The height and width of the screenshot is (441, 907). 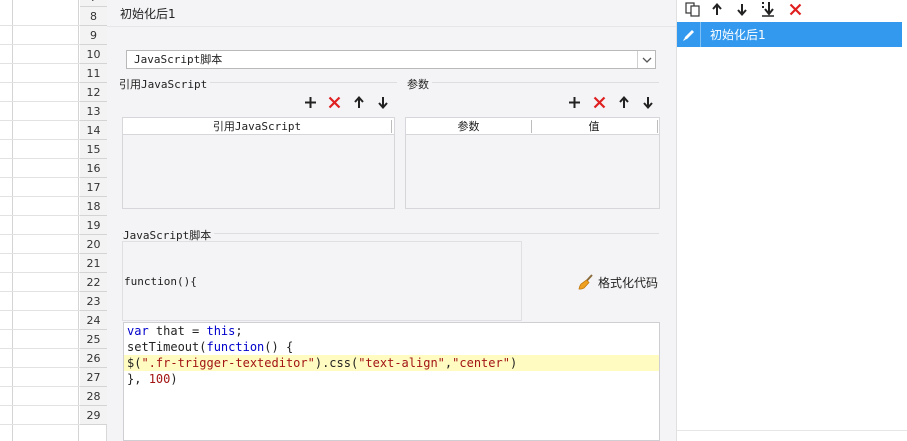 I want to click on script-type-select: JavaScript脚本, so click(x=391, y=59).